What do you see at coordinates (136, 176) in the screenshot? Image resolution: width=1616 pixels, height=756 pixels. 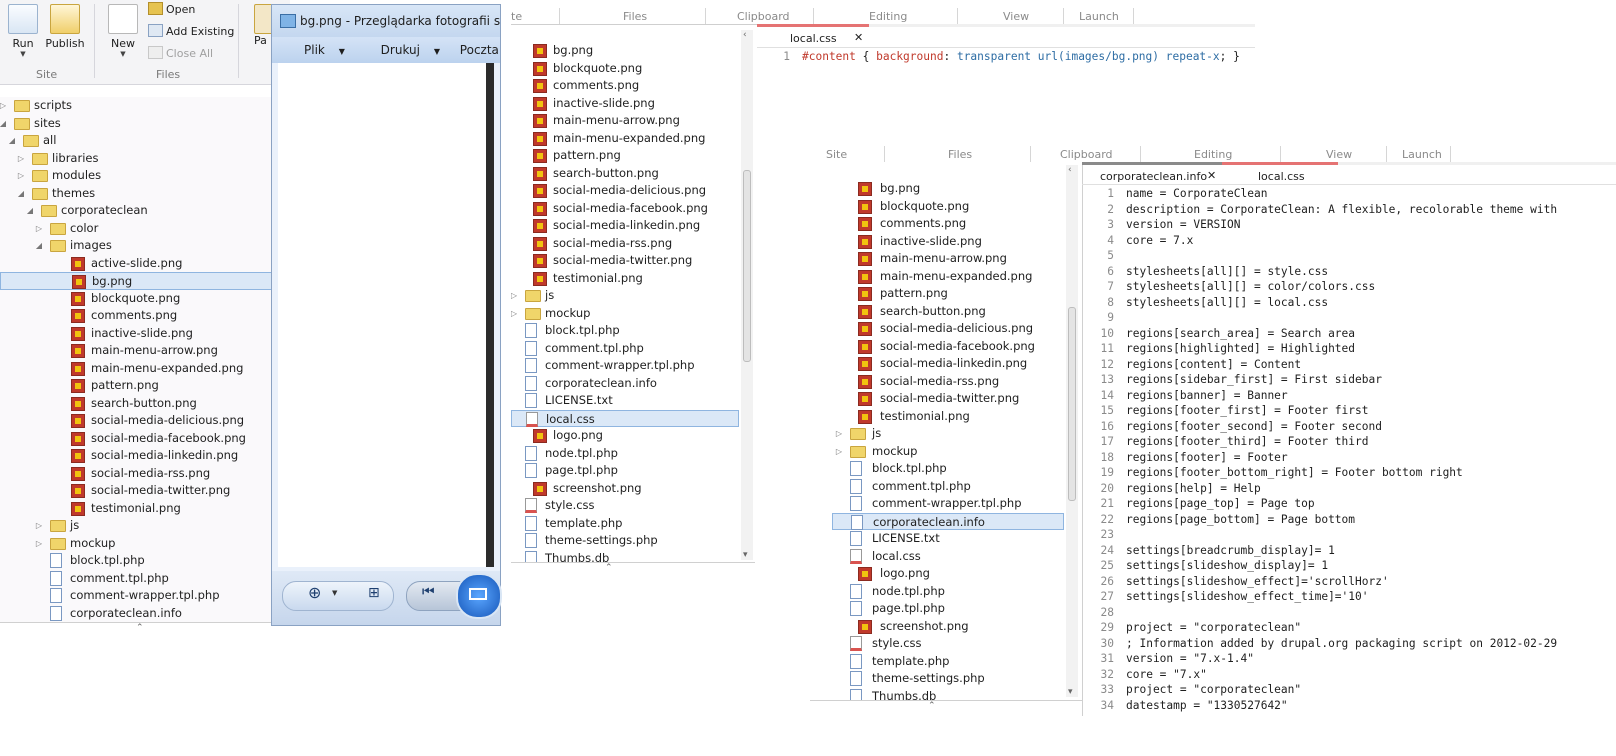 I see `folder-item: ▷ modules` at bounding box center [136, 176].